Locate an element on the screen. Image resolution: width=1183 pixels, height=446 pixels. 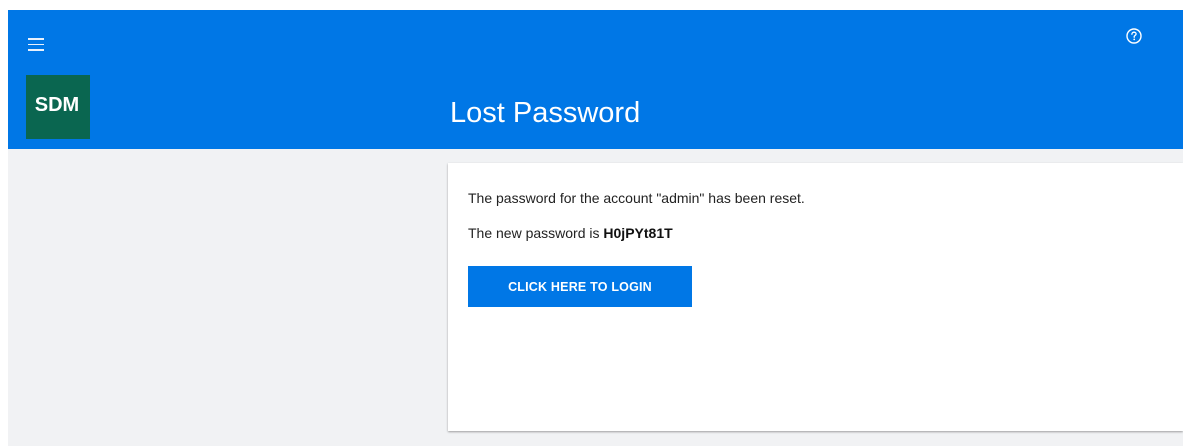
page-title: Lost Password is located at coordinates (545, 113).